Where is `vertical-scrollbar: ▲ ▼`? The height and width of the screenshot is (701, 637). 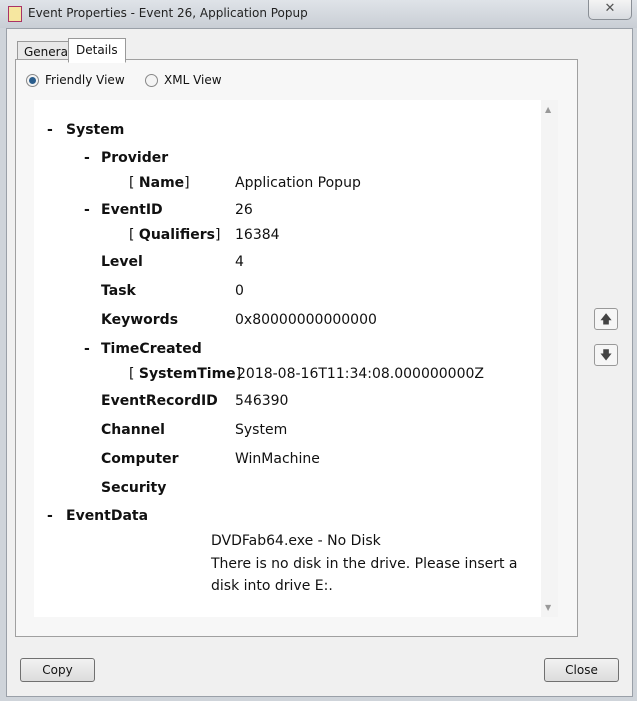
vertical-scrollbar: ▲ ▼ is located at coordinates (549, 358).